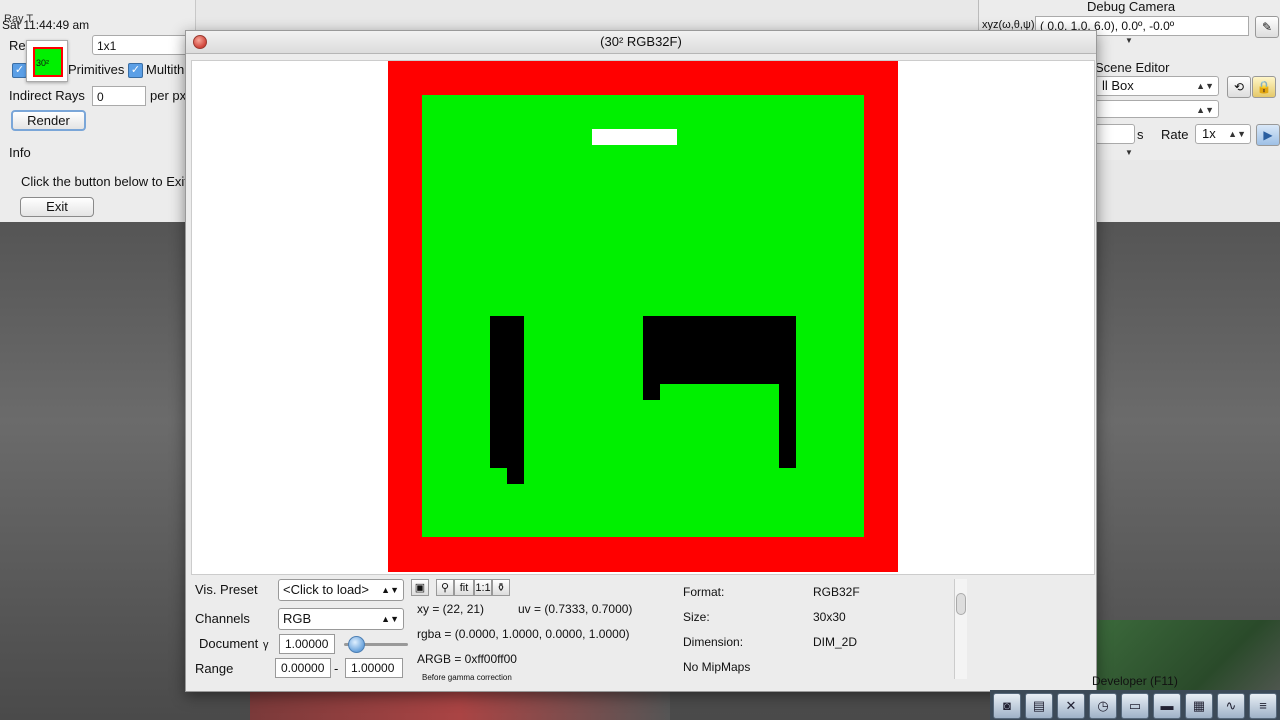  What do you see at coordinates (307, 644) in the screenshot?
I see `gamma-input: 1.00000` at bounding box center [307, 644].